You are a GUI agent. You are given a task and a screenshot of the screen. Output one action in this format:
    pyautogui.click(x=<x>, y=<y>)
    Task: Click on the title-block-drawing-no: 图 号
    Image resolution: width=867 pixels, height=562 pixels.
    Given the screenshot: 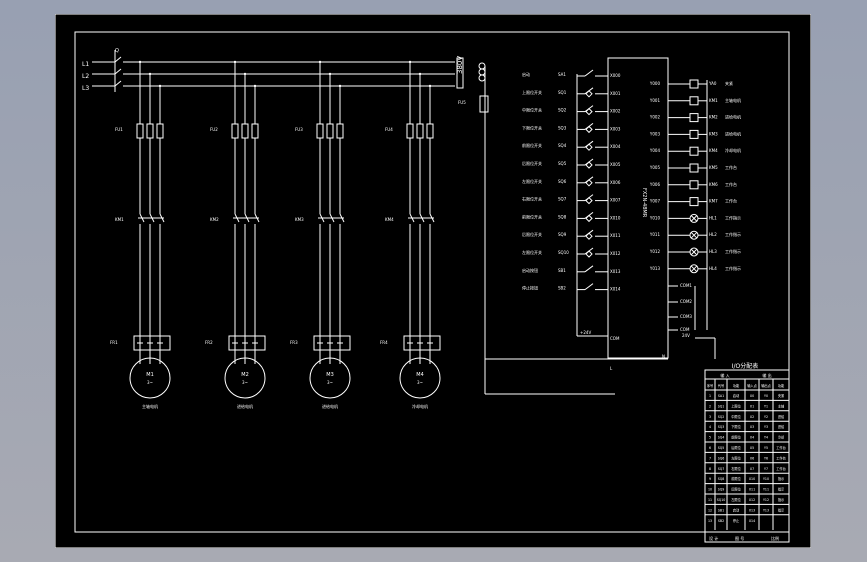 What is the action you would take?
    pyautogui.click(x=739, y=538)
    